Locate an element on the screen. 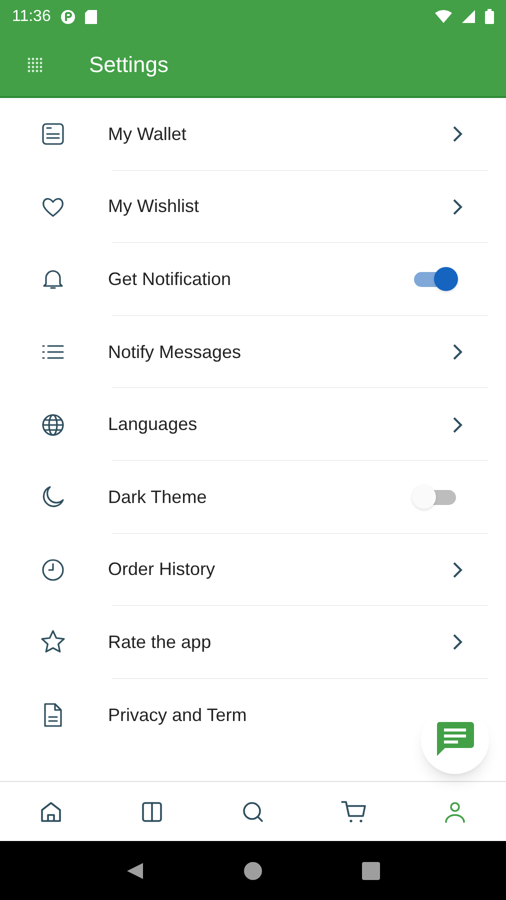 This screenshot has width=506, height=900. message-icon is located at coordinates (455, 740).